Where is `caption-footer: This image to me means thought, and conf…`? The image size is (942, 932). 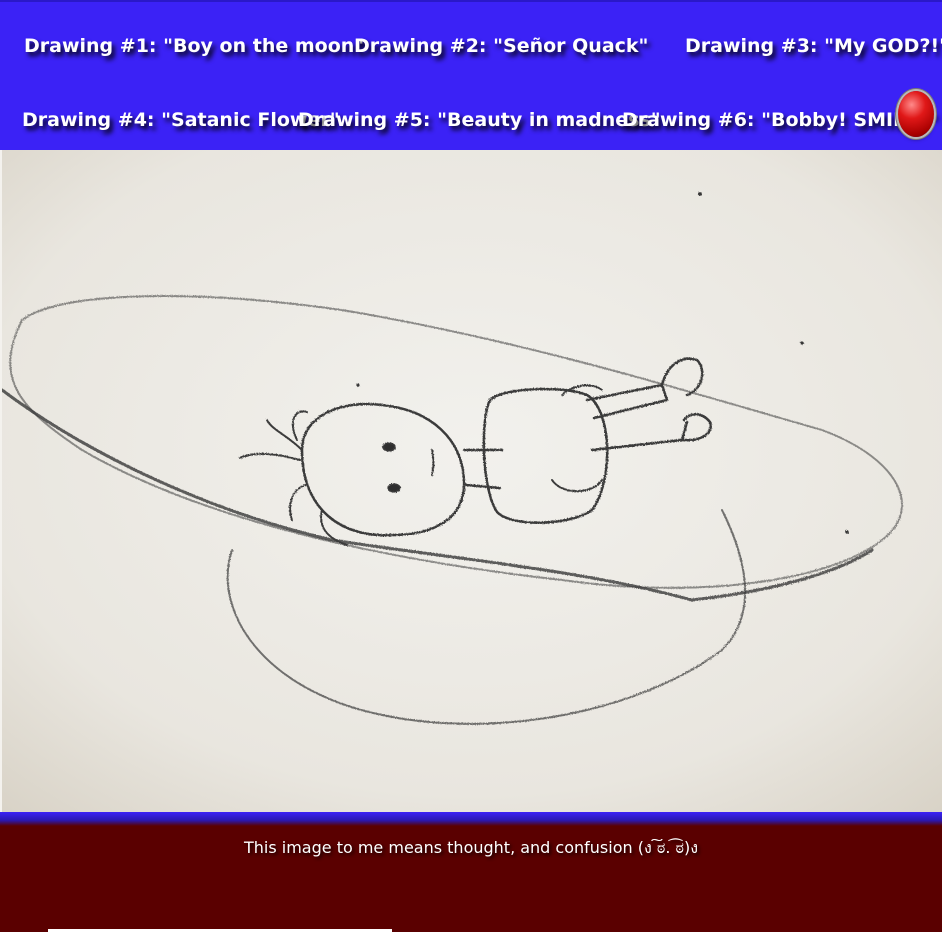 caption-footer: This image to me means thought, and conf… is located at coordinates (471, 872).